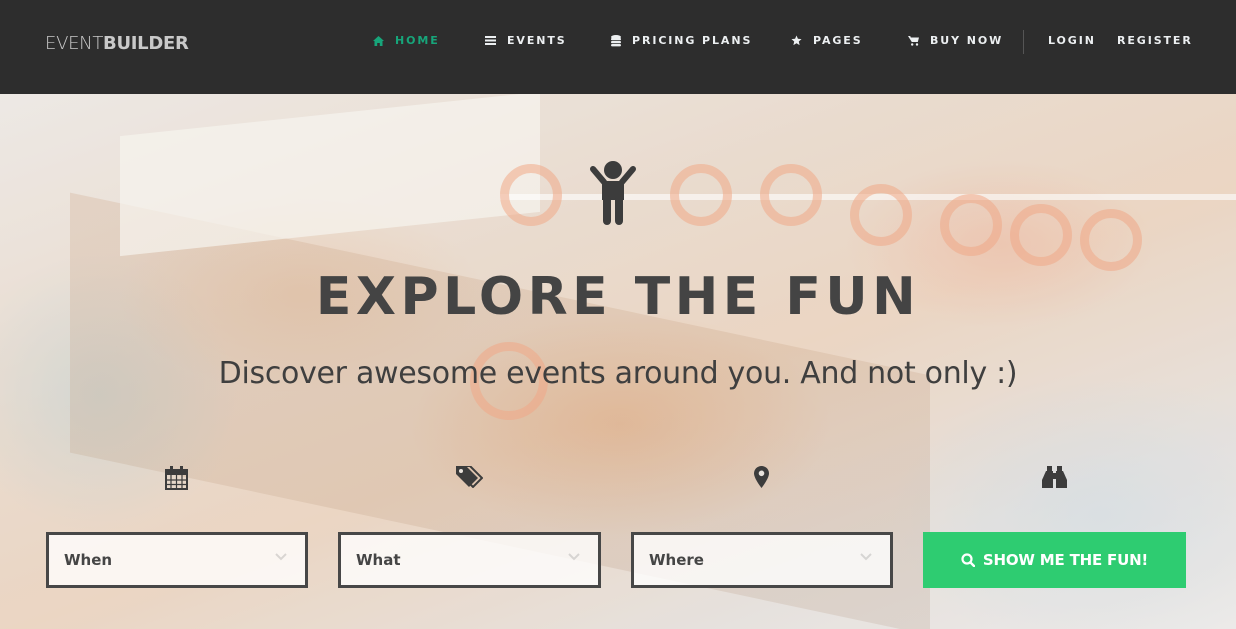 The height and width of the screenshot is (629, 1236). I want to click on nav-item-label: PAGES, so click(838, 40).